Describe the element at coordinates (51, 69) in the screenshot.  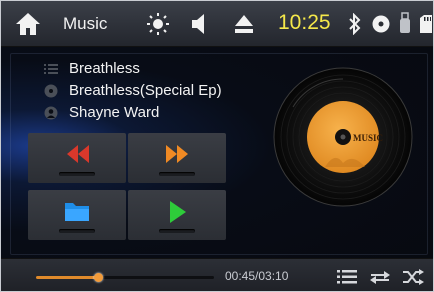
I see `song-list-icon` at that location.